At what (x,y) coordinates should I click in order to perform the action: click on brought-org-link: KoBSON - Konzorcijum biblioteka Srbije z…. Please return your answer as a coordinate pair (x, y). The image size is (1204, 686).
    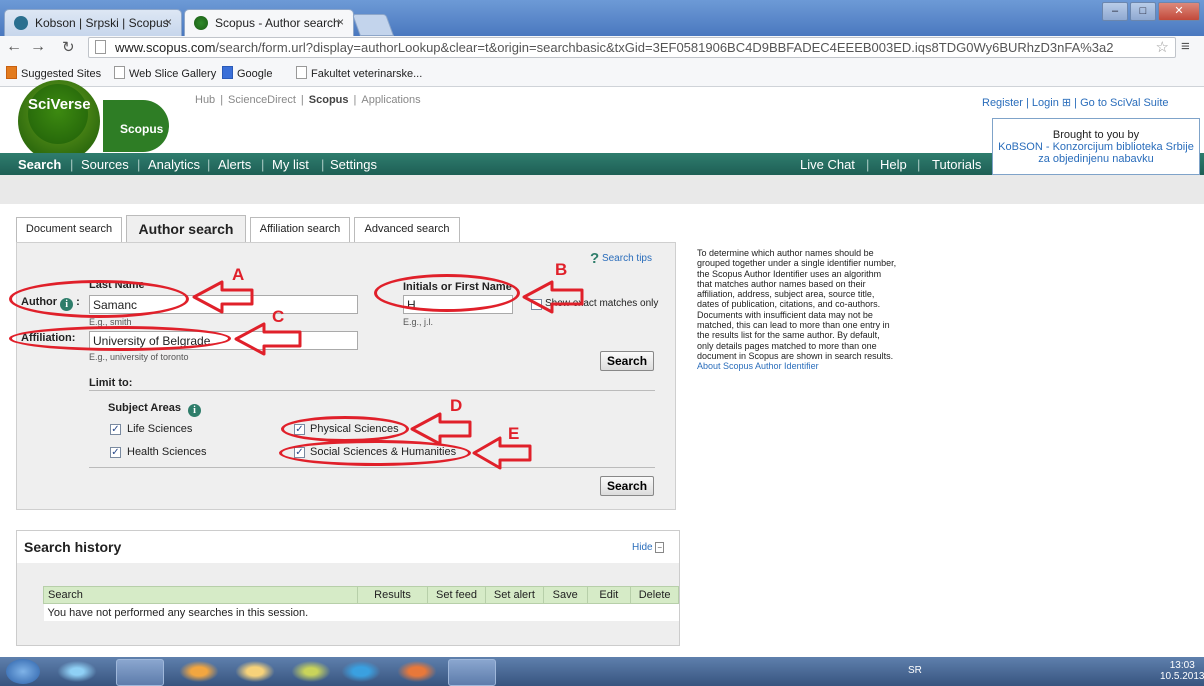
    Looking at the image, I should click on (1096, 153).